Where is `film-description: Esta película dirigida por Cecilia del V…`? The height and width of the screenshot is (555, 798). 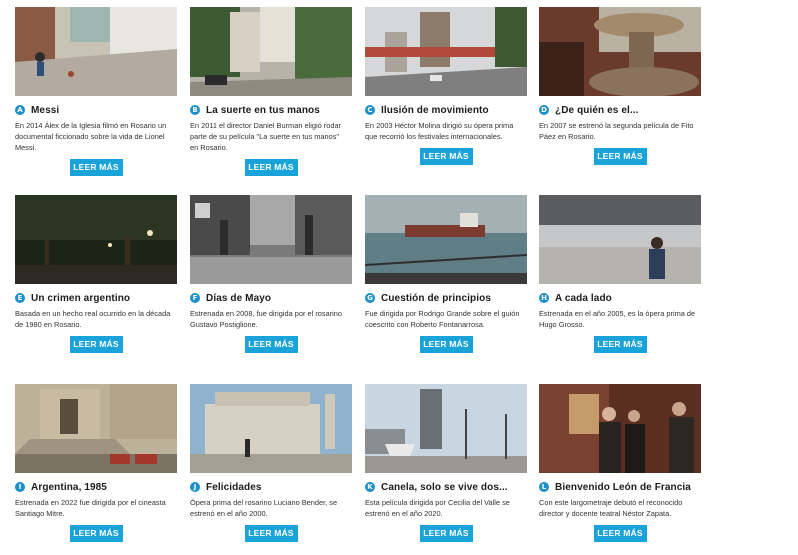
film-description: Esta película dirigida por Cecilia del V… is located at coordinates (437, 508).